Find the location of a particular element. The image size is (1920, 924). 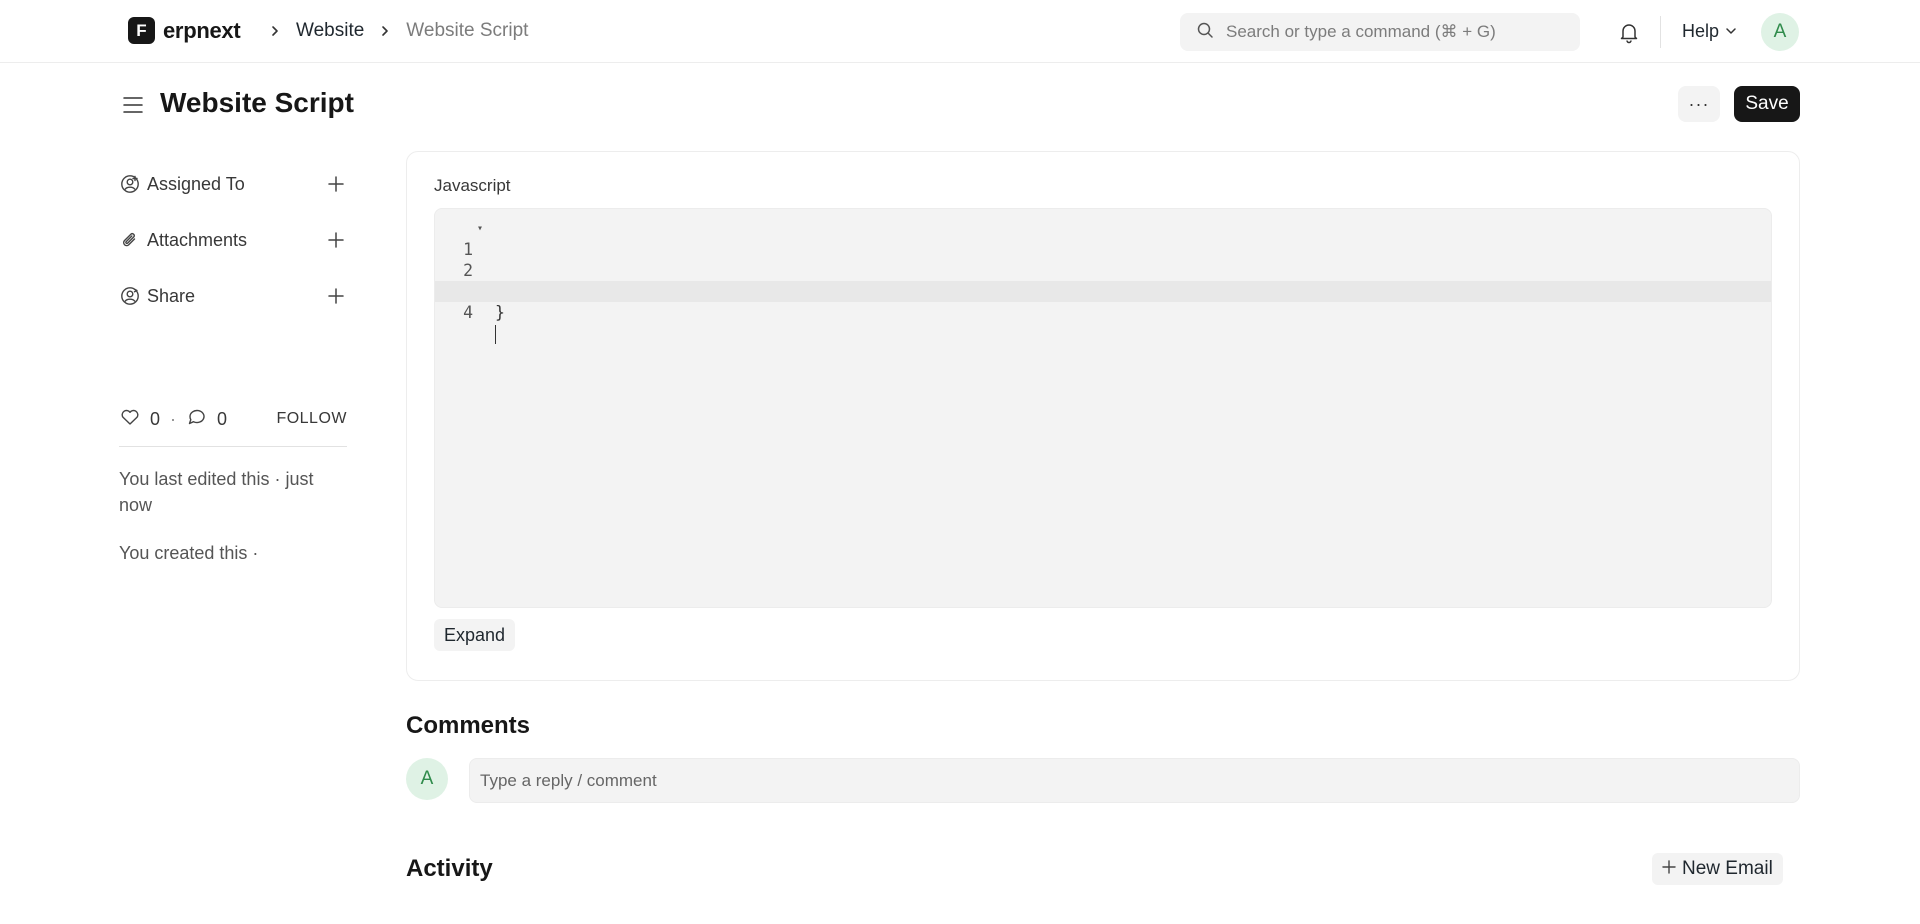

page-title: Website Script is located at coordinates (257, 102).